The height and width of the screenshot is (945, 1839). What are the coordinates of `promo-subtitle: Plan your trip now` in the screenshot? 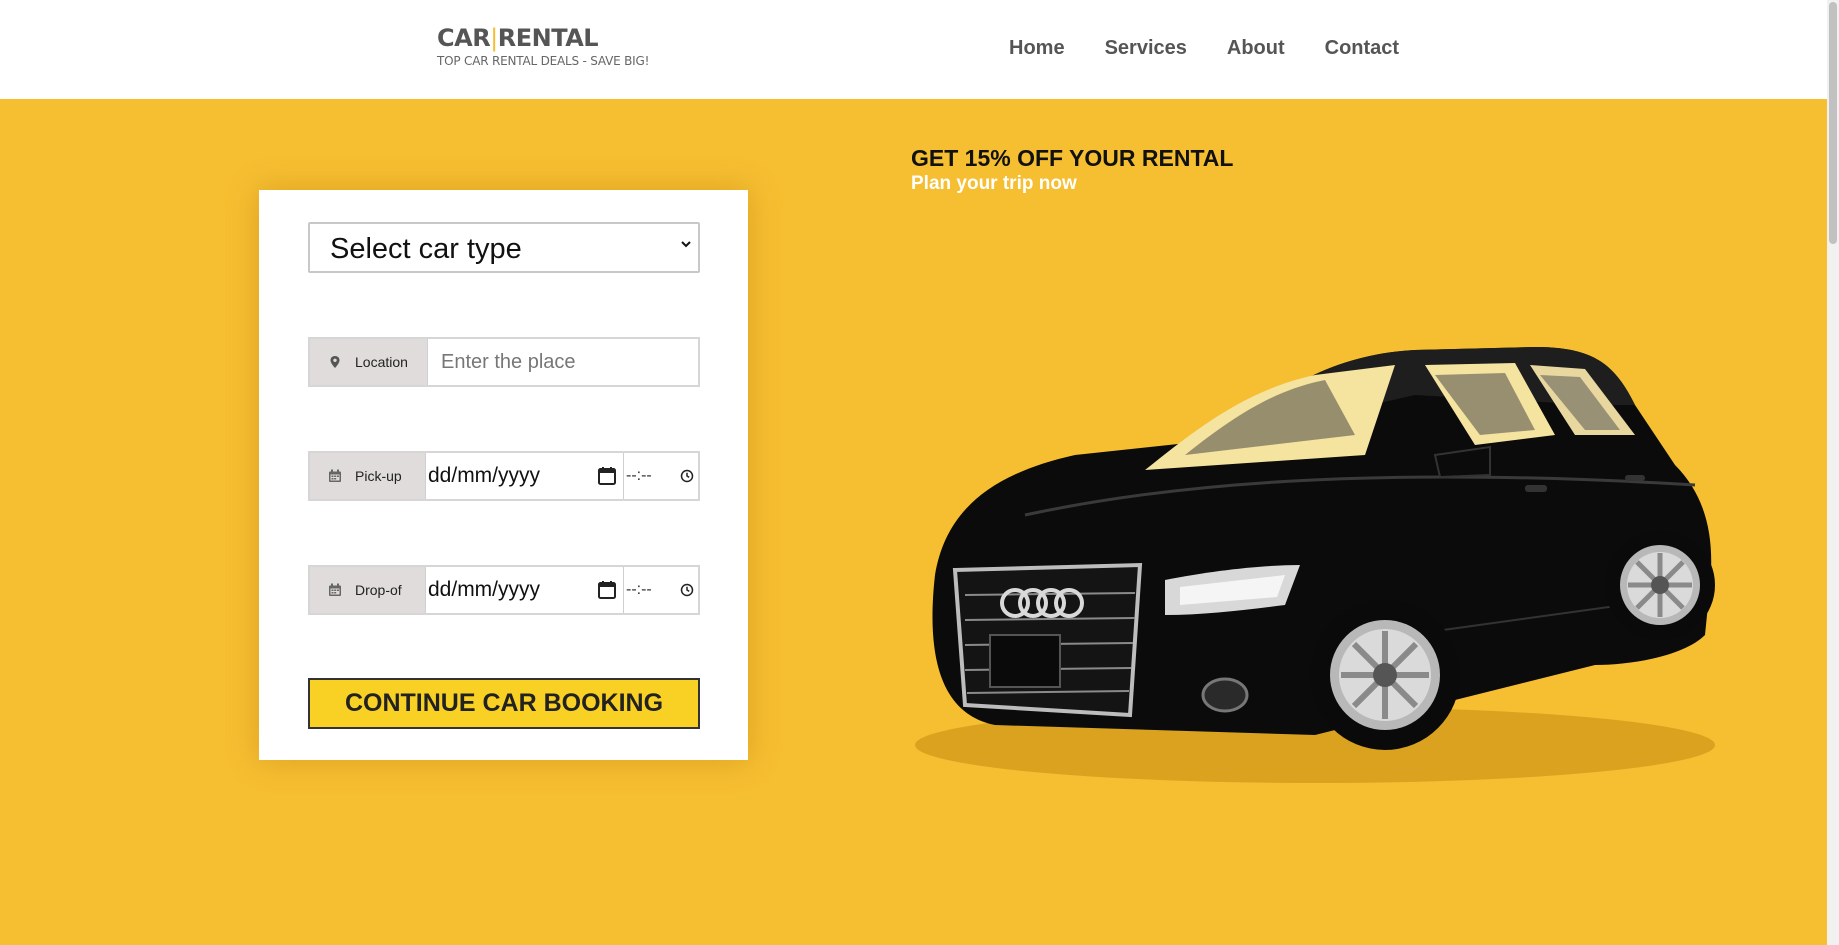 It's located at (994, 183).